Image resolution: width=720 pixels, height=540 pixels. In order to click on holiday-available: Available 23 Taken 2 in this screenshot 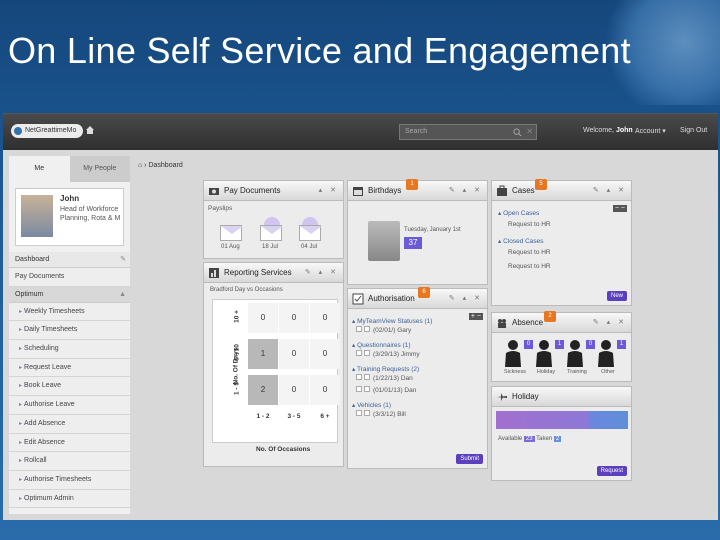, I will do `click(530, 439)`.